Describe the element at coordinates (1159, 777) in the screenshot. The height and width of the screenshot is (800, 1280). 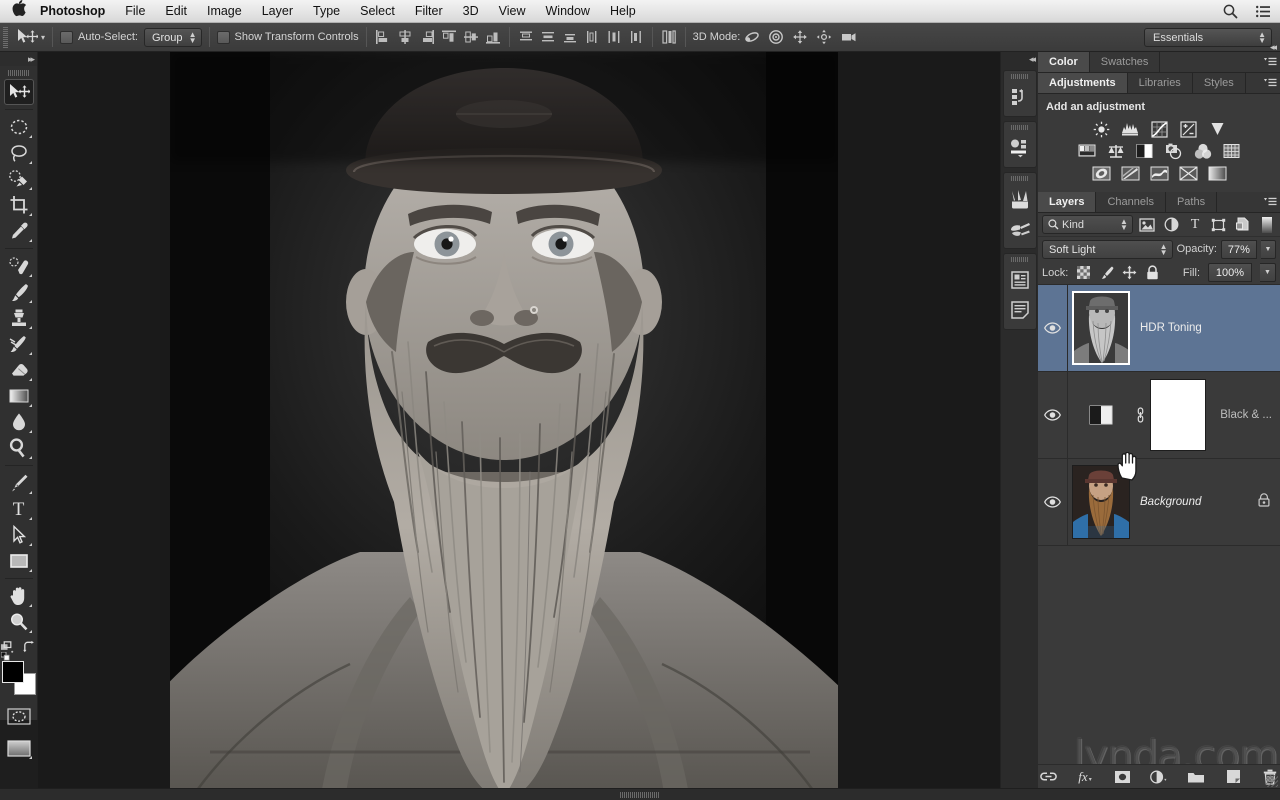
I see `new-adjustment-layer-icon` at that location.